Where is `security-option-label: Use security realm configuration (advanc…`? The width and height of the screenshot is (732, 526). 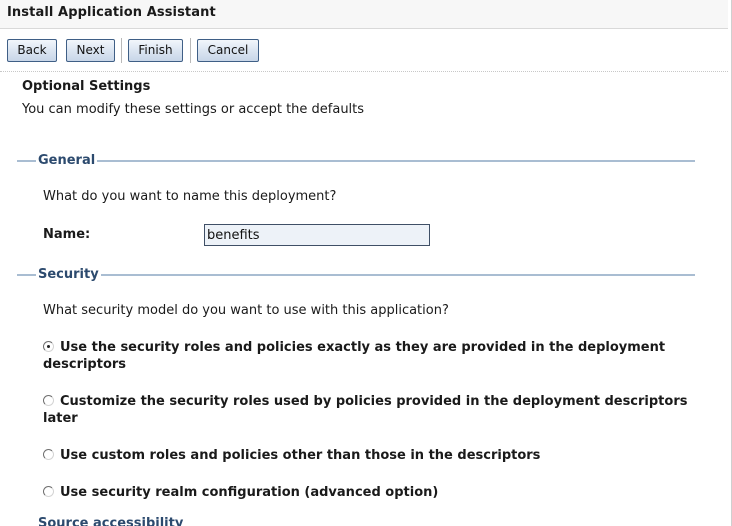
security-option-label: Use security realm configuration (advanc… is located at coordinates (249, 492).